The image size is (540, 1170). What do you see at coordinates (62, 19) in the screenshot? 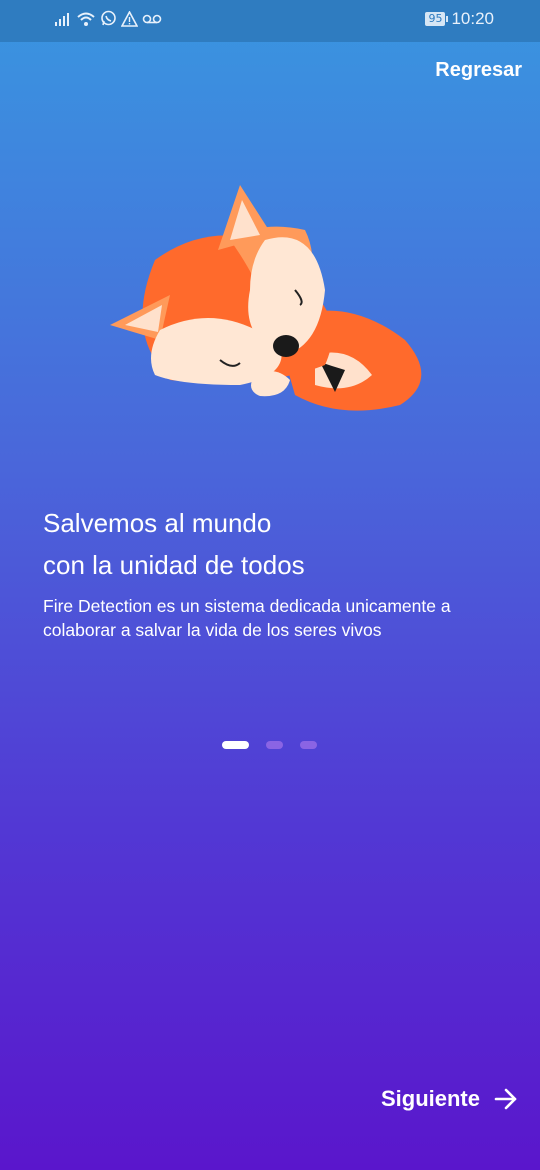
I see `signal-icon` at bounding box center [62, 19].